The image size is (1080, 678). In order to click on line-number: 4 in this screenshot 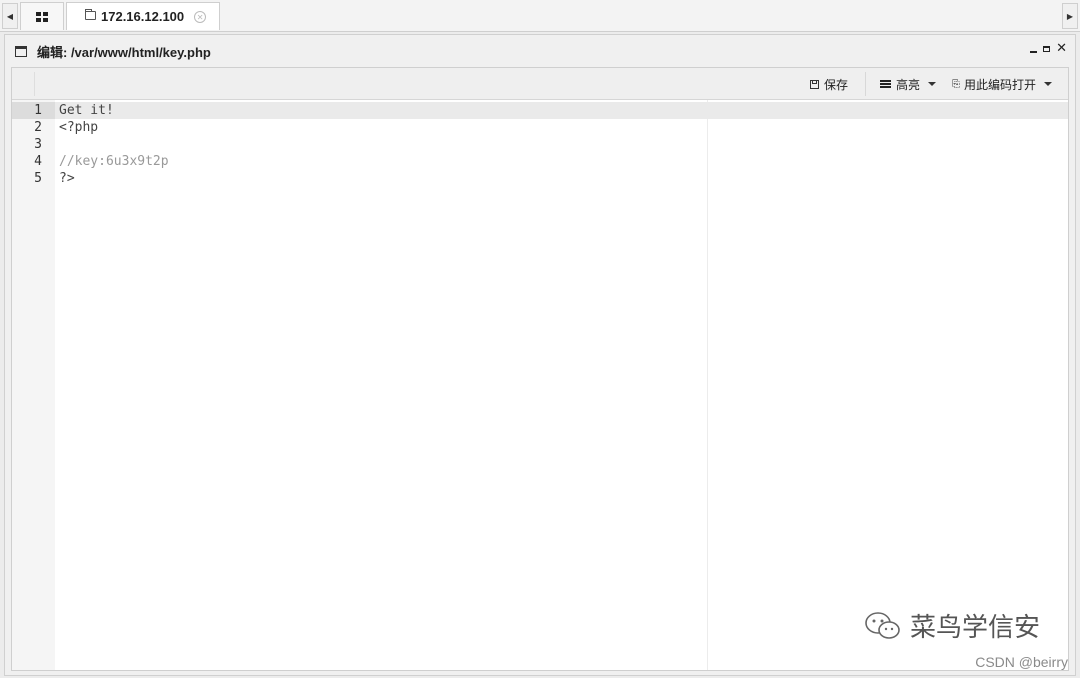, I will do `click(38, 161)`.